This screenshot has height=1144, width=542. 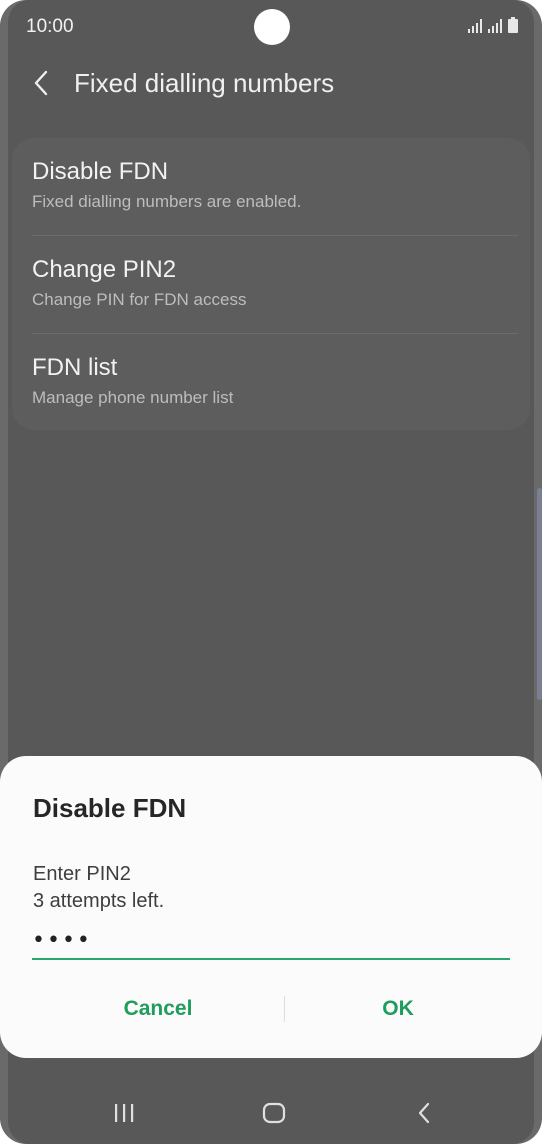 What do you see at coordinates (100, 171) in the screenshot?
I see `setting-title: Disable FDN` at bounding box center [100, 171].